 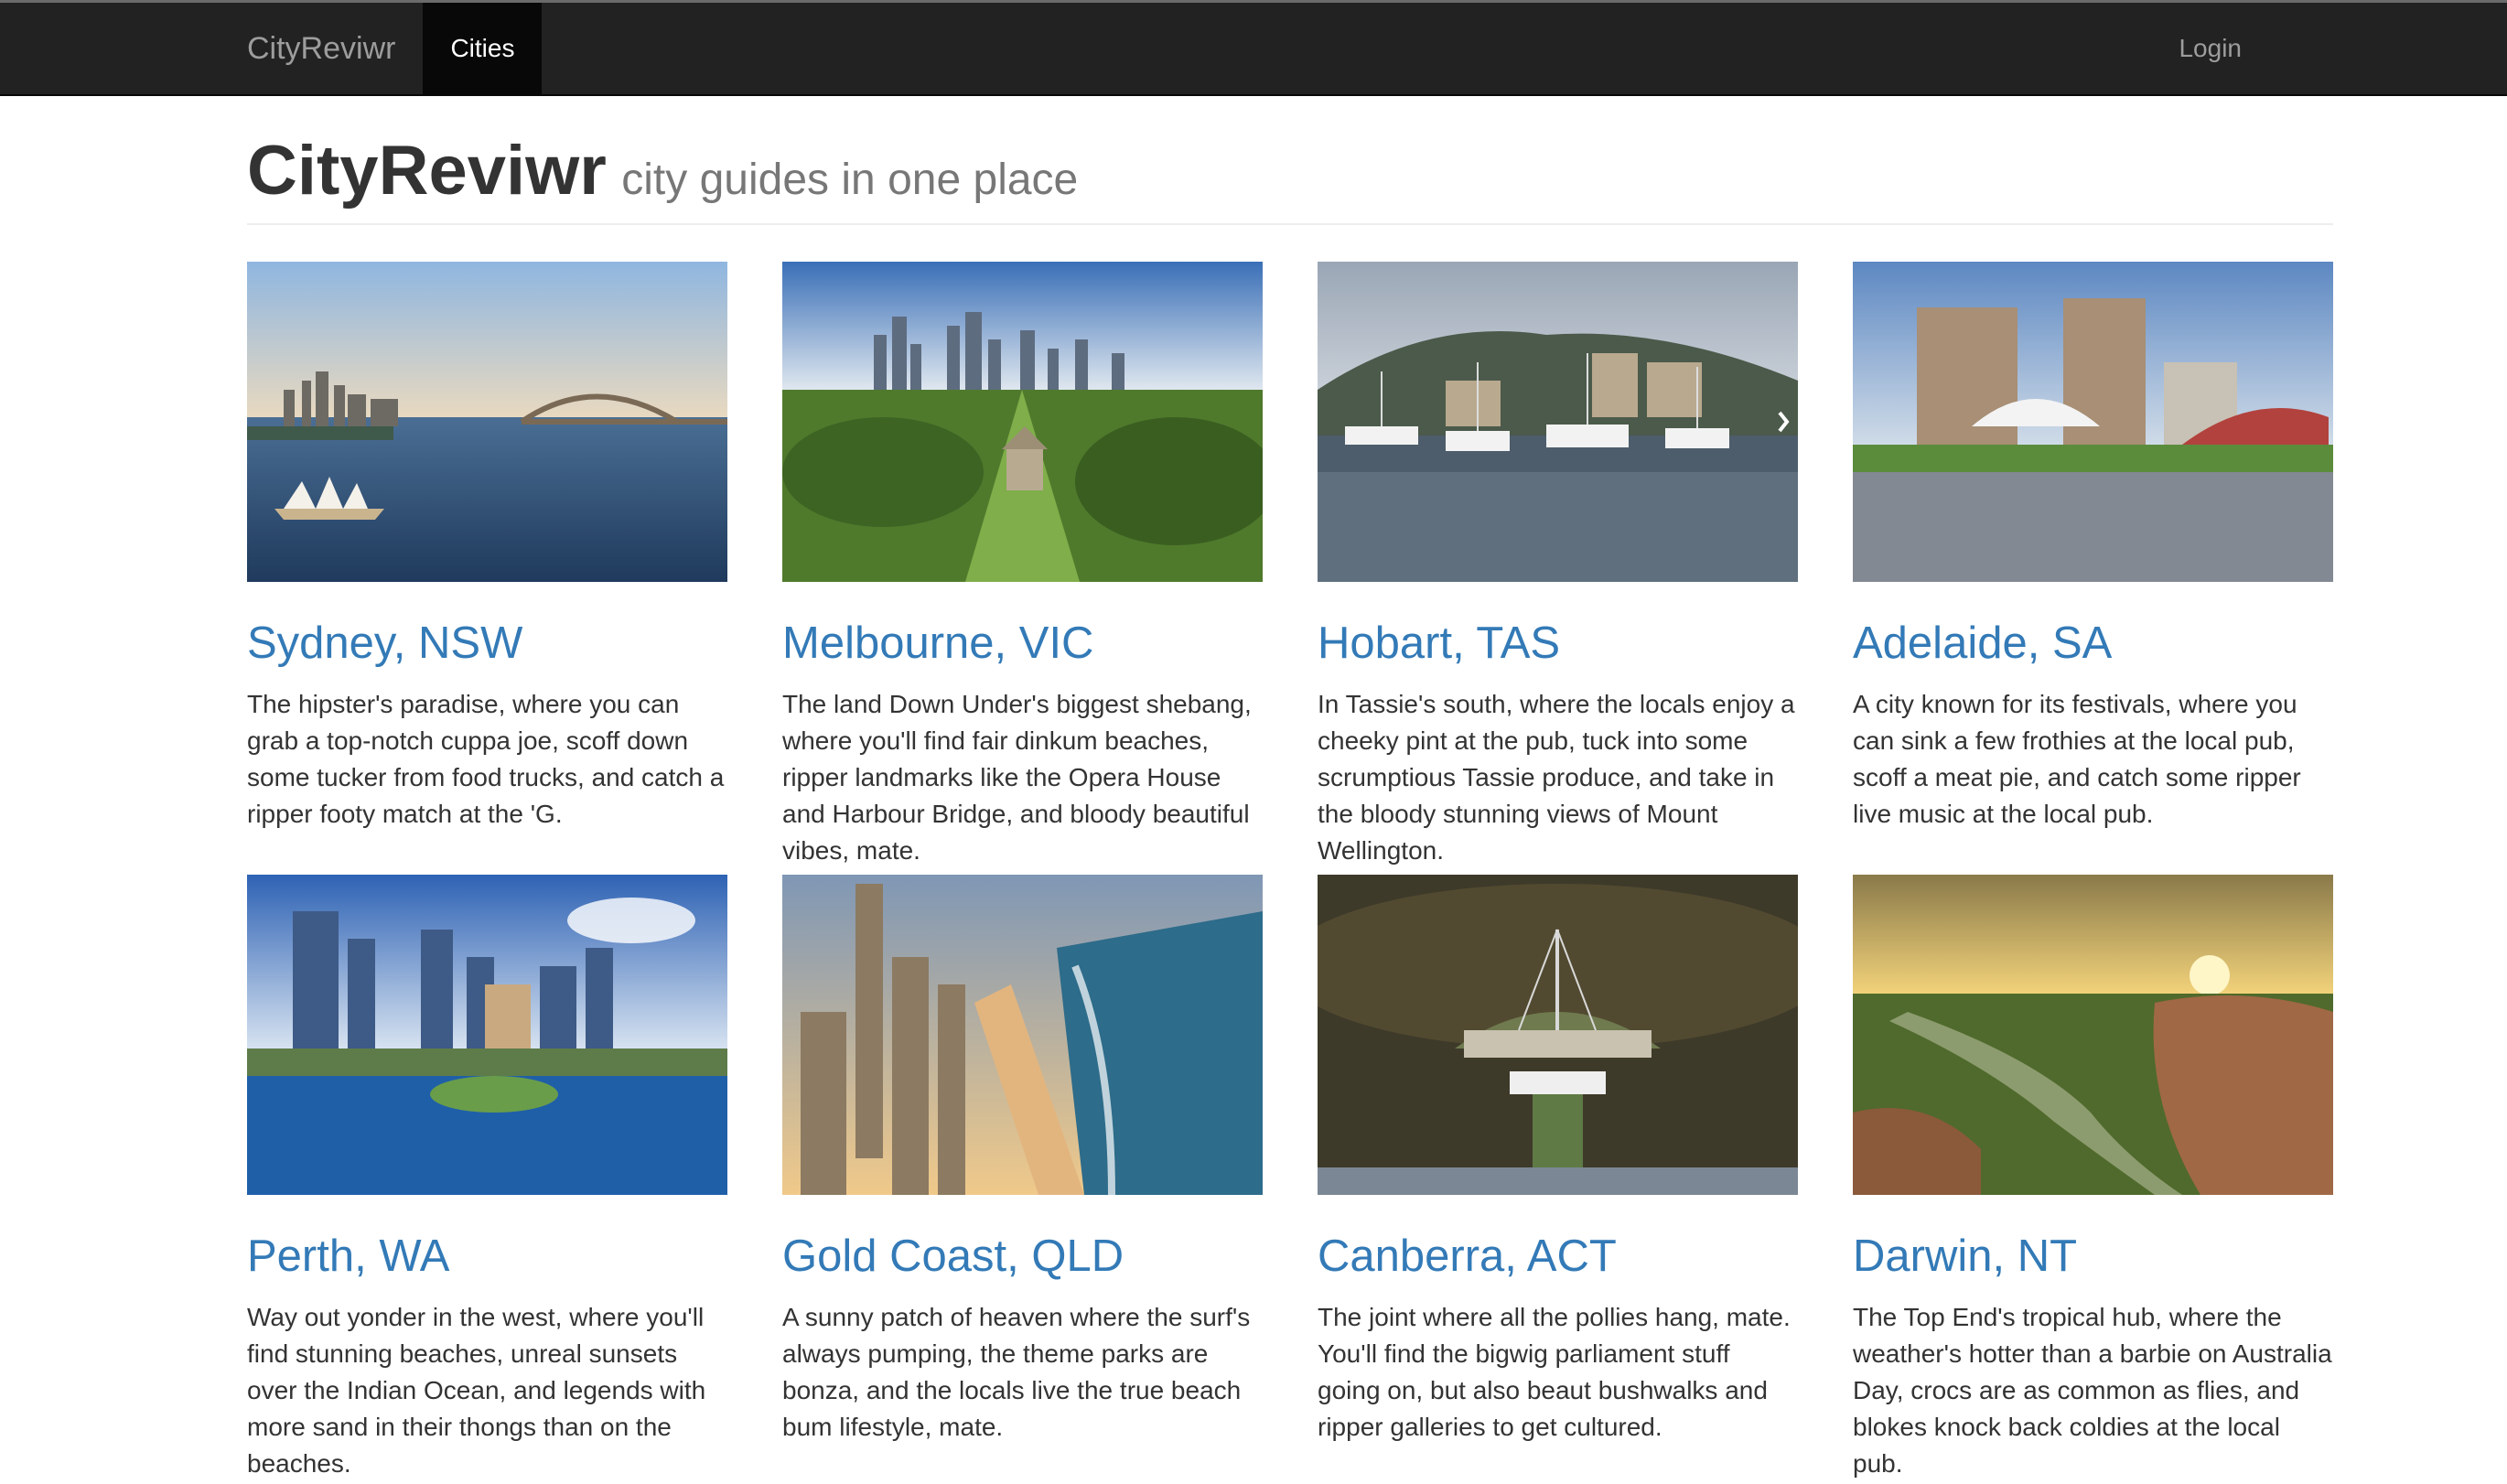 What do you see at coordinates (487, 1256) in the screenshot?
I see `city-title-perth: Perth, WA` at bounding box center [487, 1256].